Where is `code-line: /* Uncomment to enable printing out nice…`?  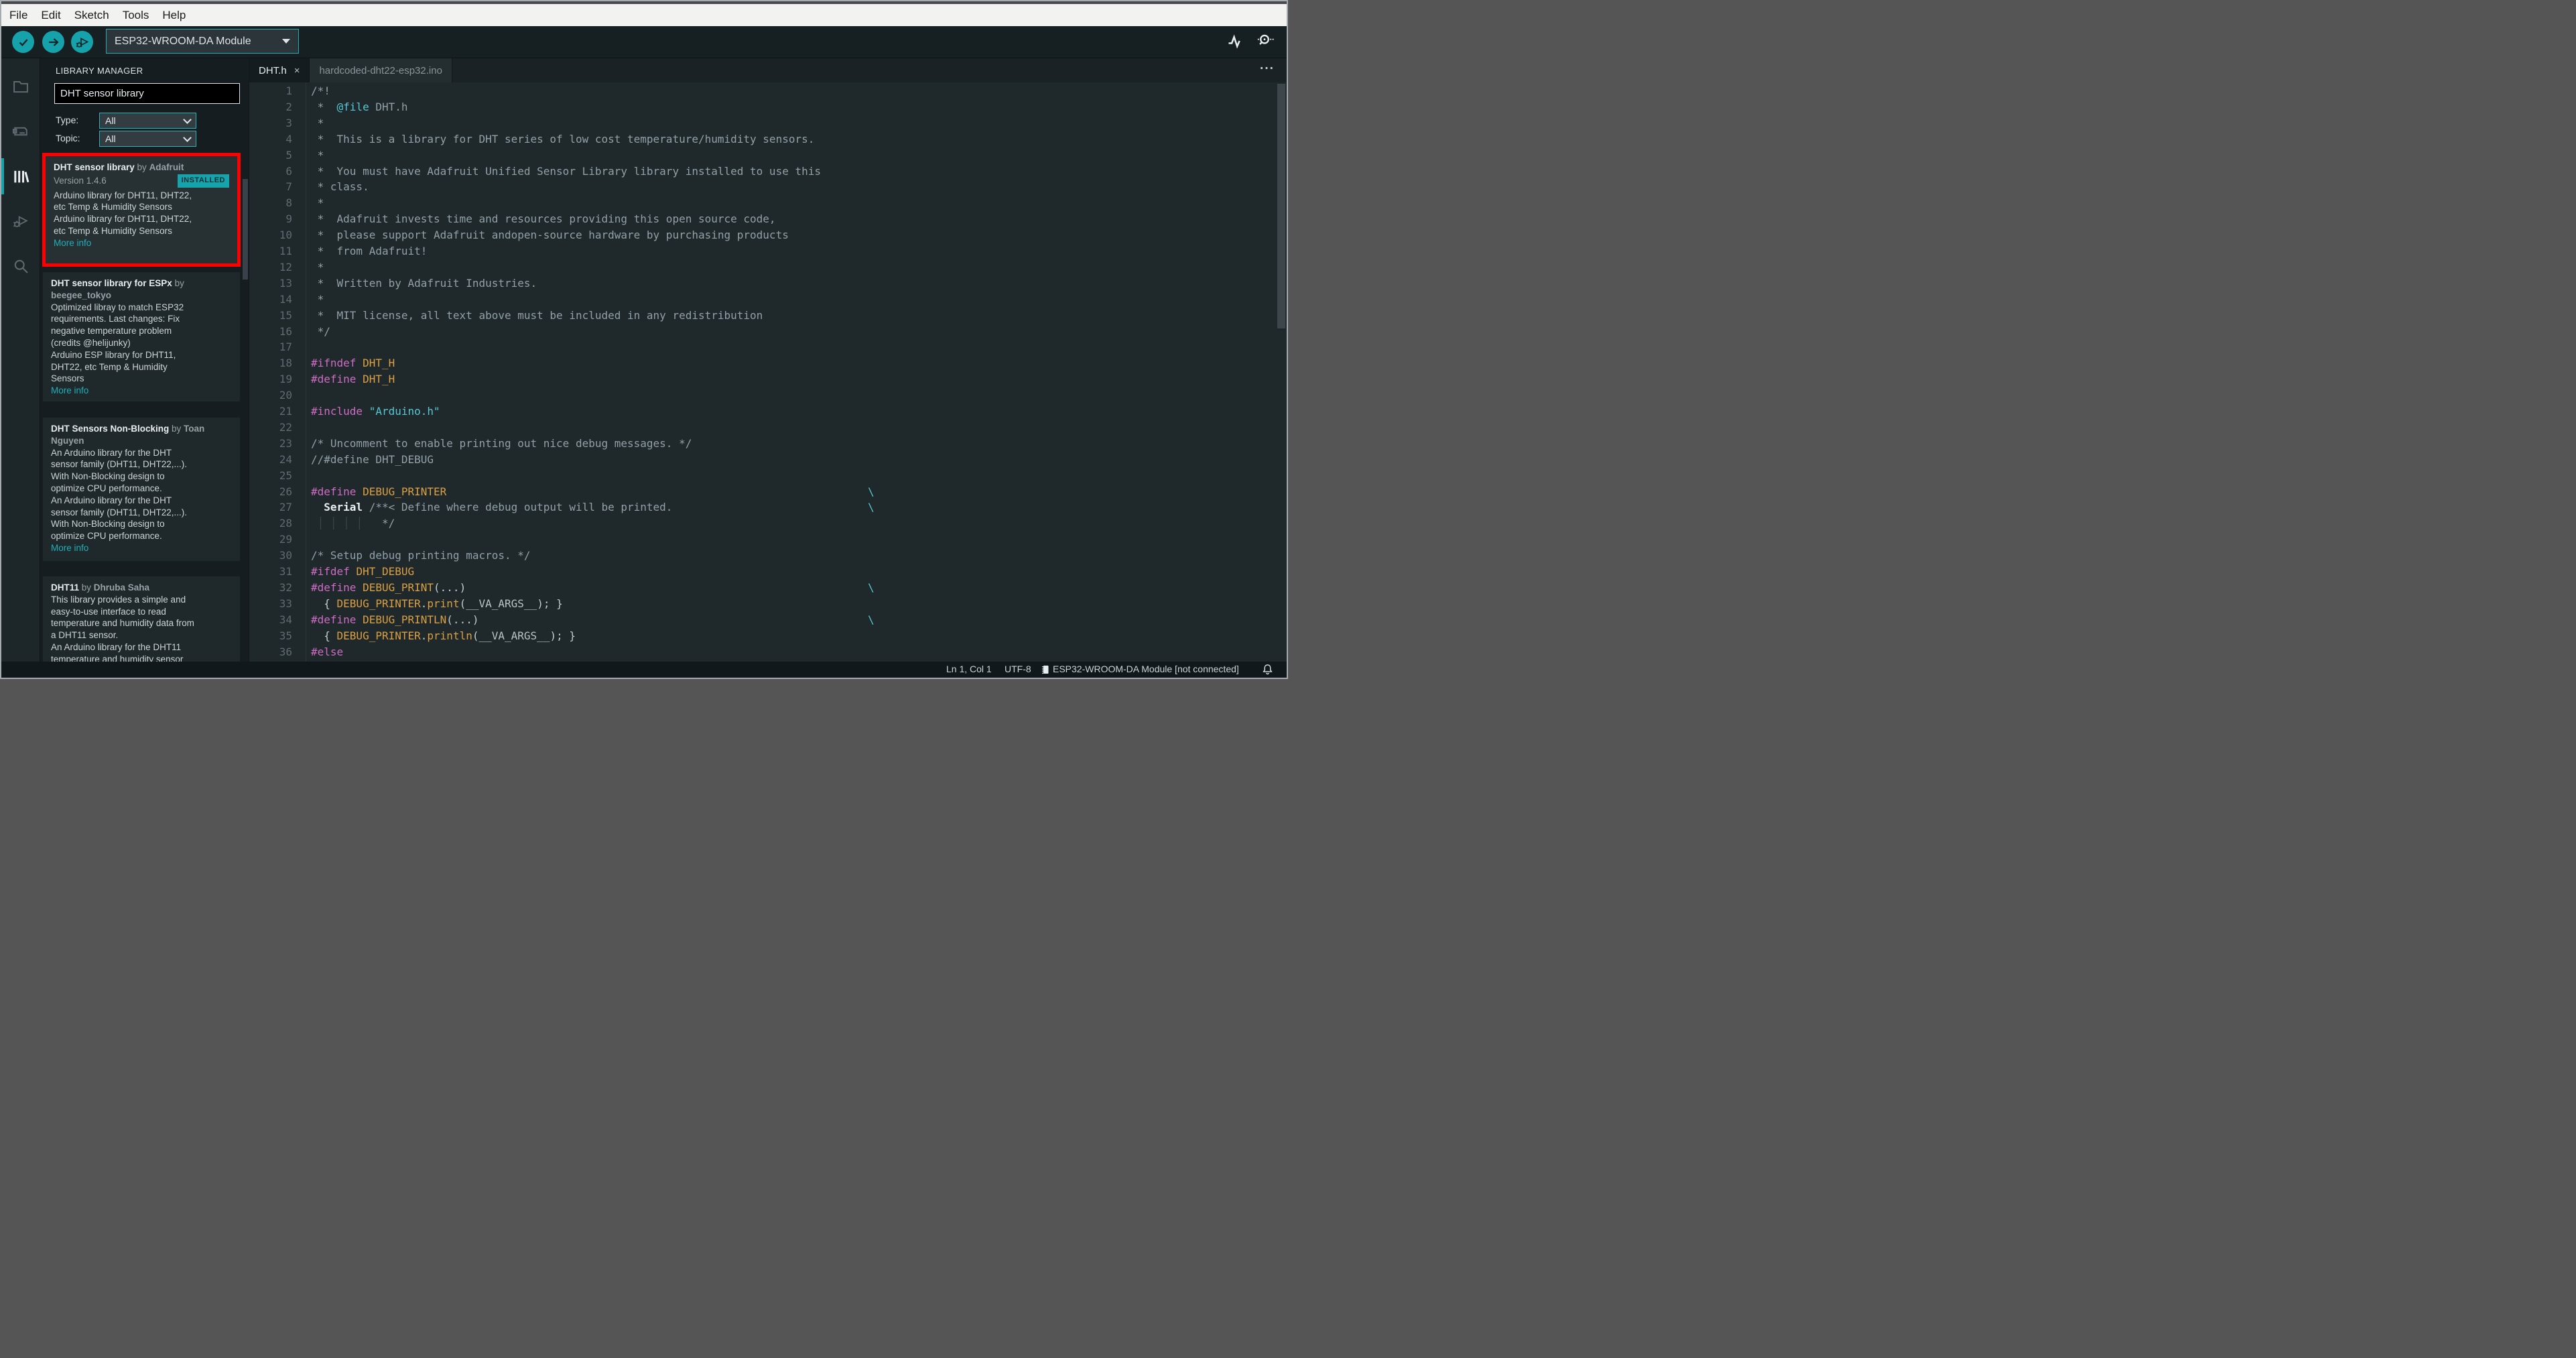 code-line: /* Uncomment to enable printing out nice… is located at coordinates (501, 443).